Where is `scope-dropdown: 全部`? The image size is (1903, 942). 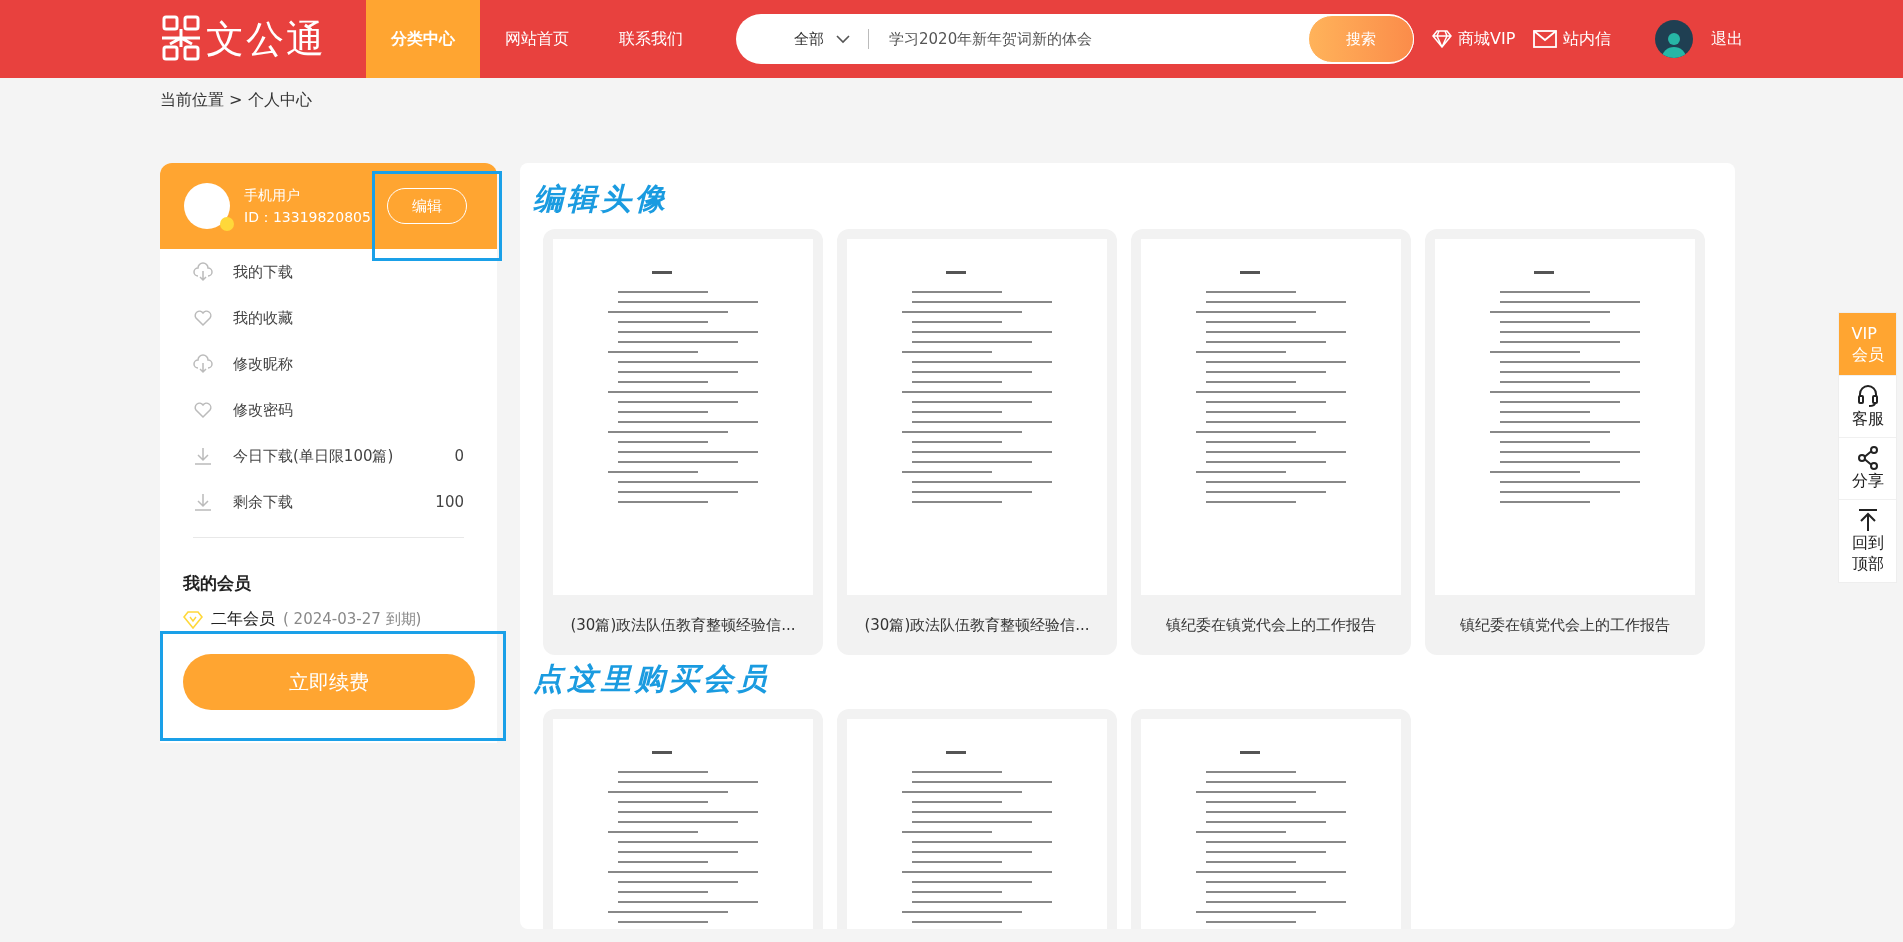 scope-dropdown: 全部 is located at coordinates (831, 39).